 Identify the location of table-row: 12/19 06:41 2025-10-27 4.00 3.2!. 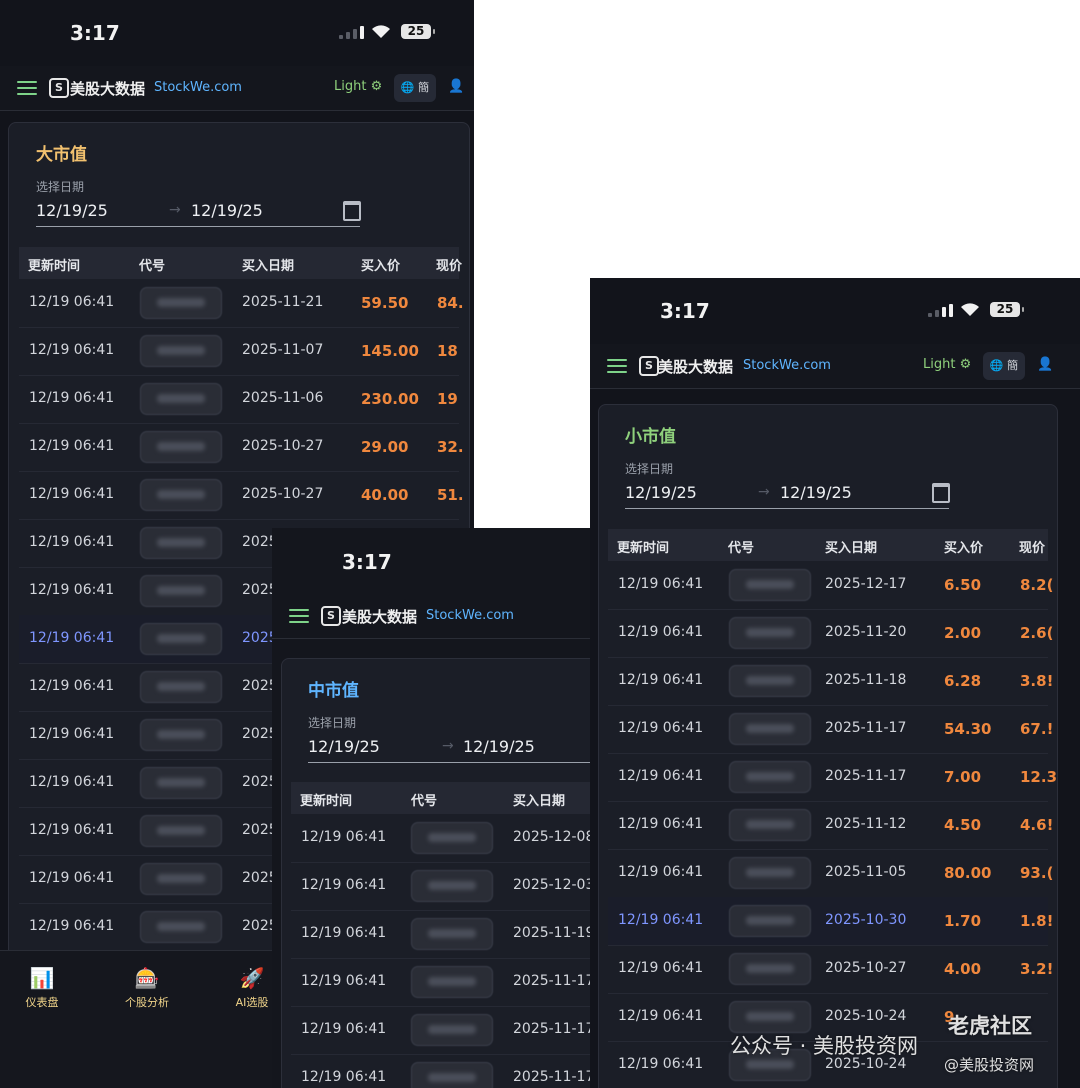
(830, 969).